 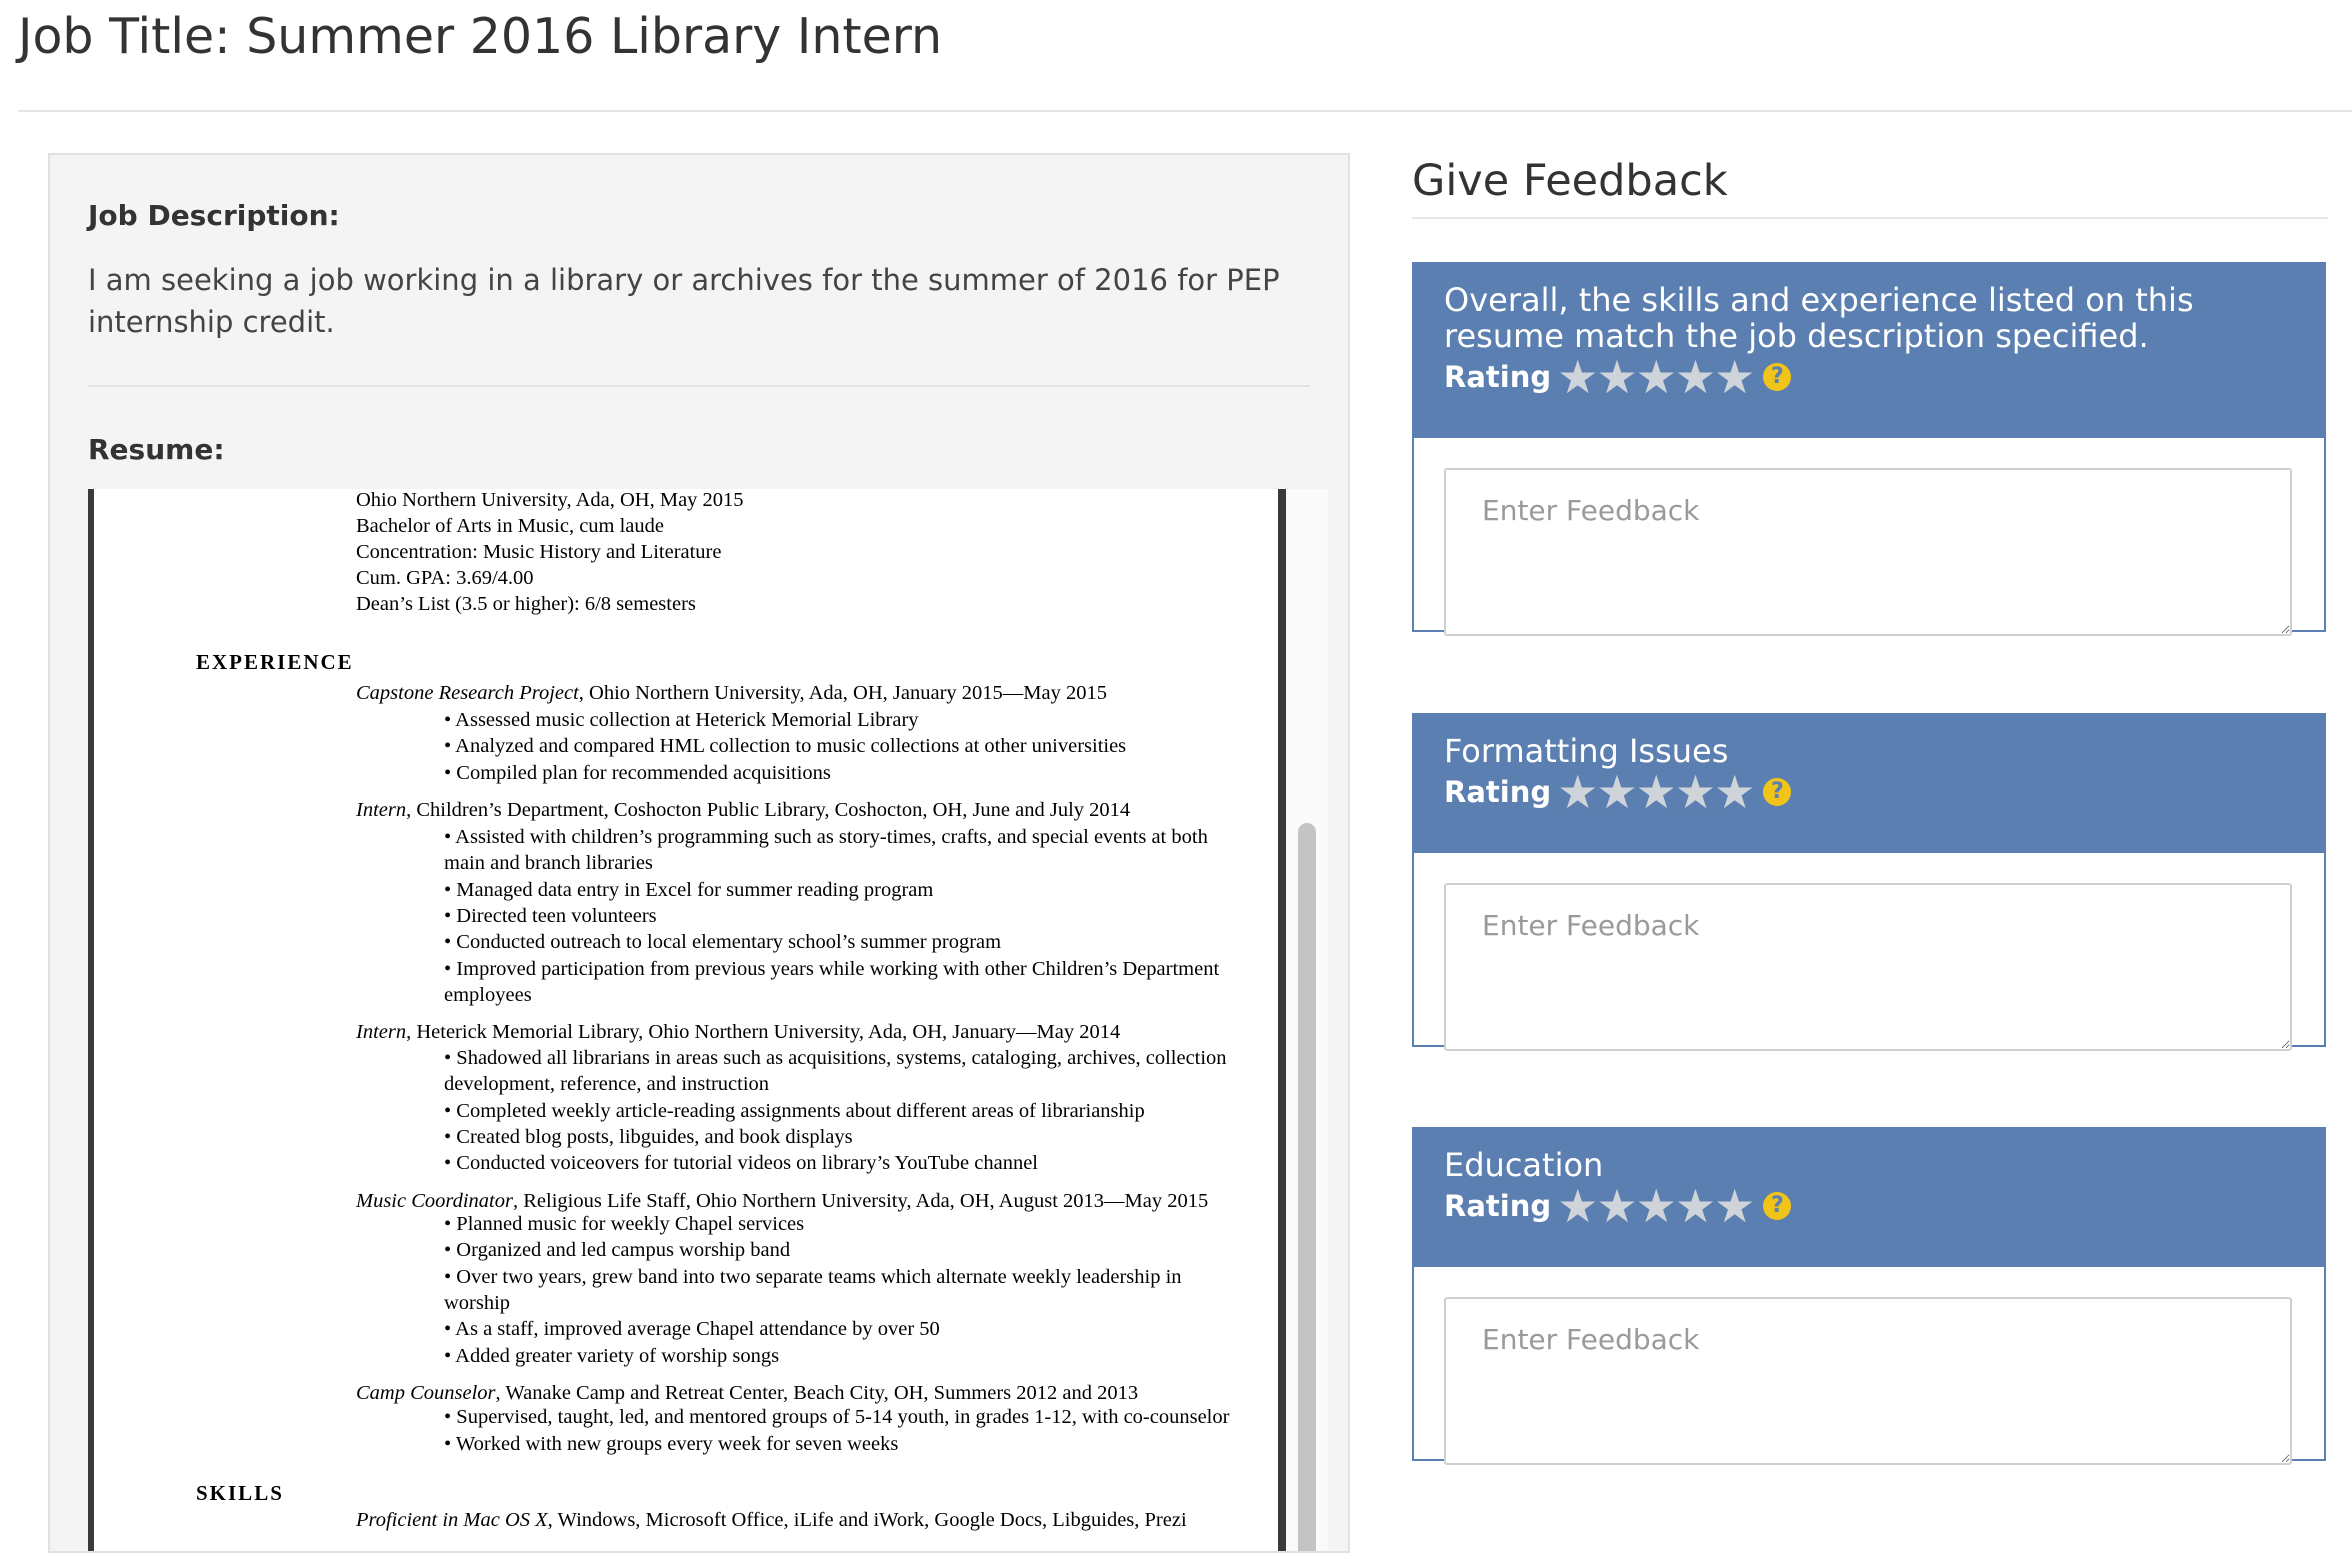 I want to click on feedback-question: Formatting Issues, so click(x=1586, y=751).